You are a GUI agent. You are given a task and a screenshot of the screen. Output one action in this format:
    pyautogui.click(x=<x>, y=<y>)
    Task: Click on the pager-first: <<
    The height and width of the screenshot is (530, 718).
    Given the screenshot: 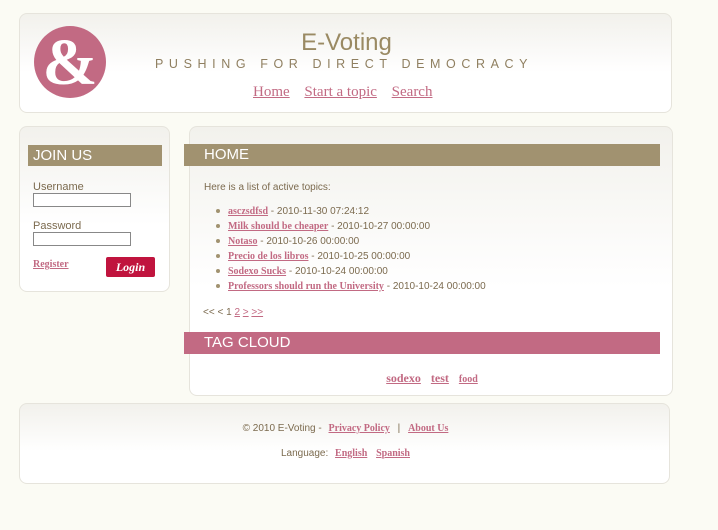 What is the action you would take?
    pyautogui.click(x=209, y=312)
    